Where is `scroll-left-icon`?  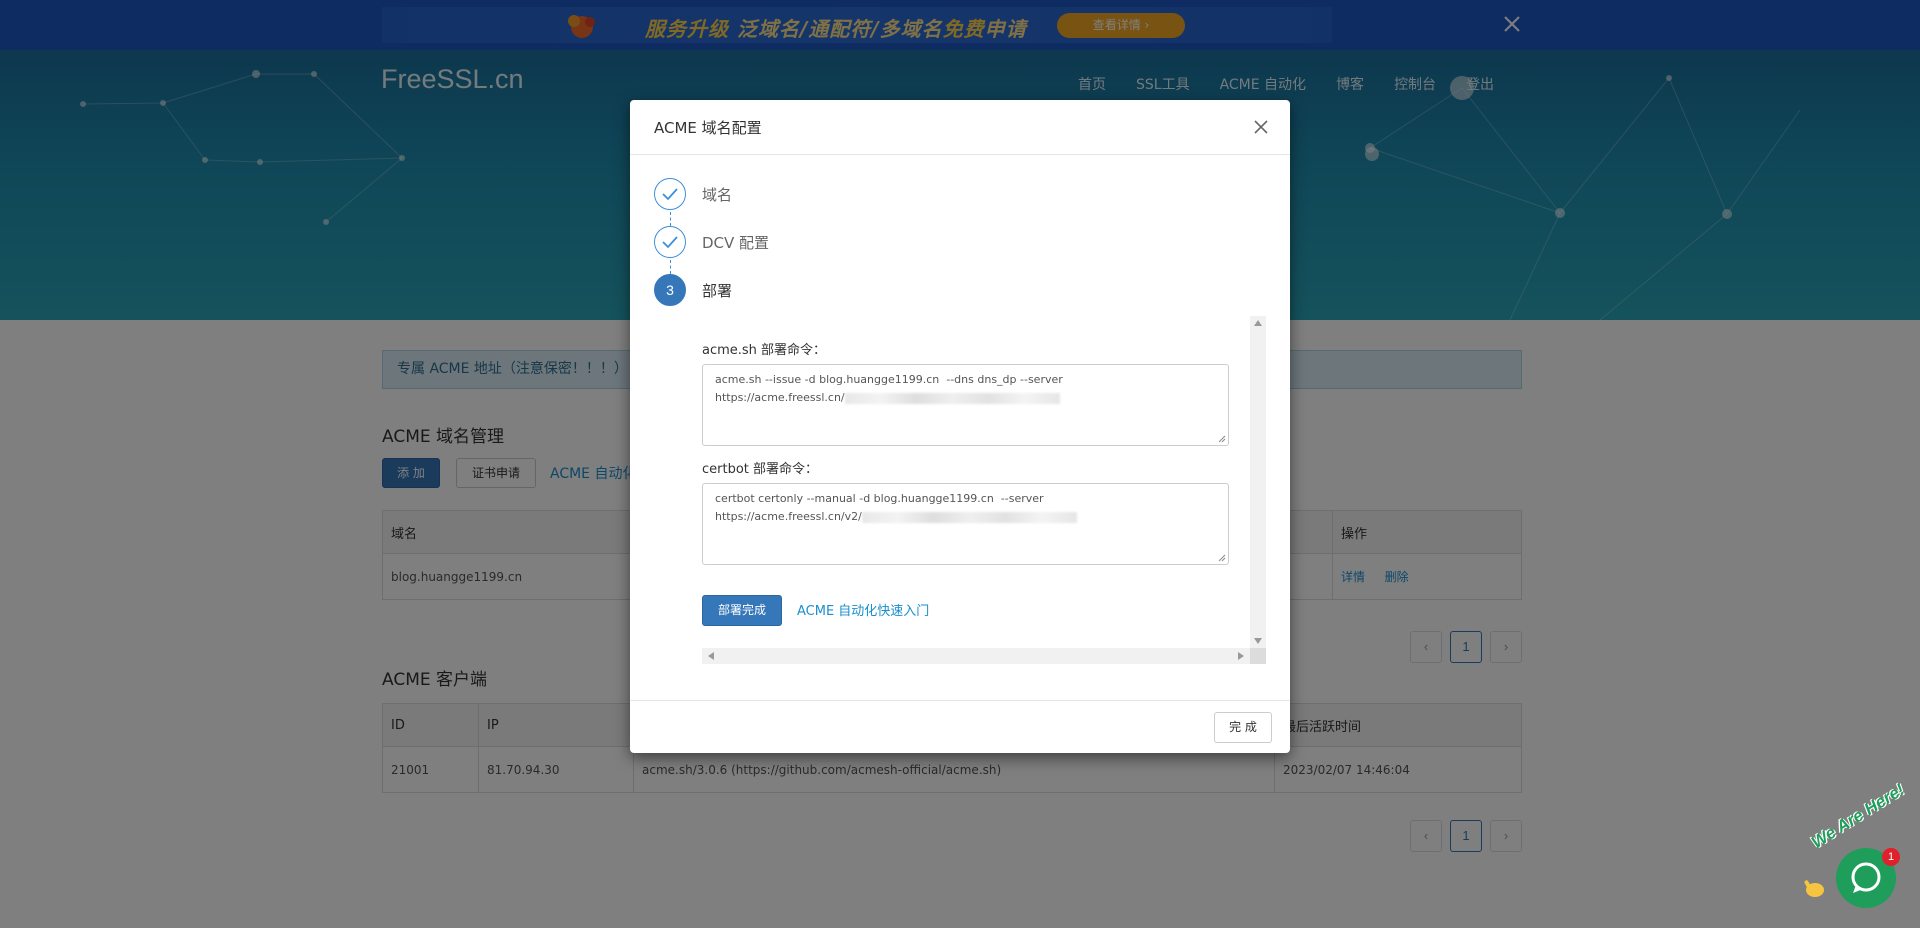
scroll-left-icon is located at coordinates (711, 656).